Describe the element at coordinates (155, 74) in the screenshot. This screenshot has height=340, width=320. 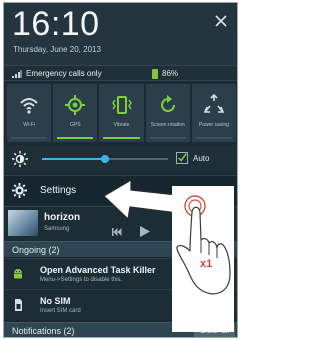
I see `battery-icon` at that location.